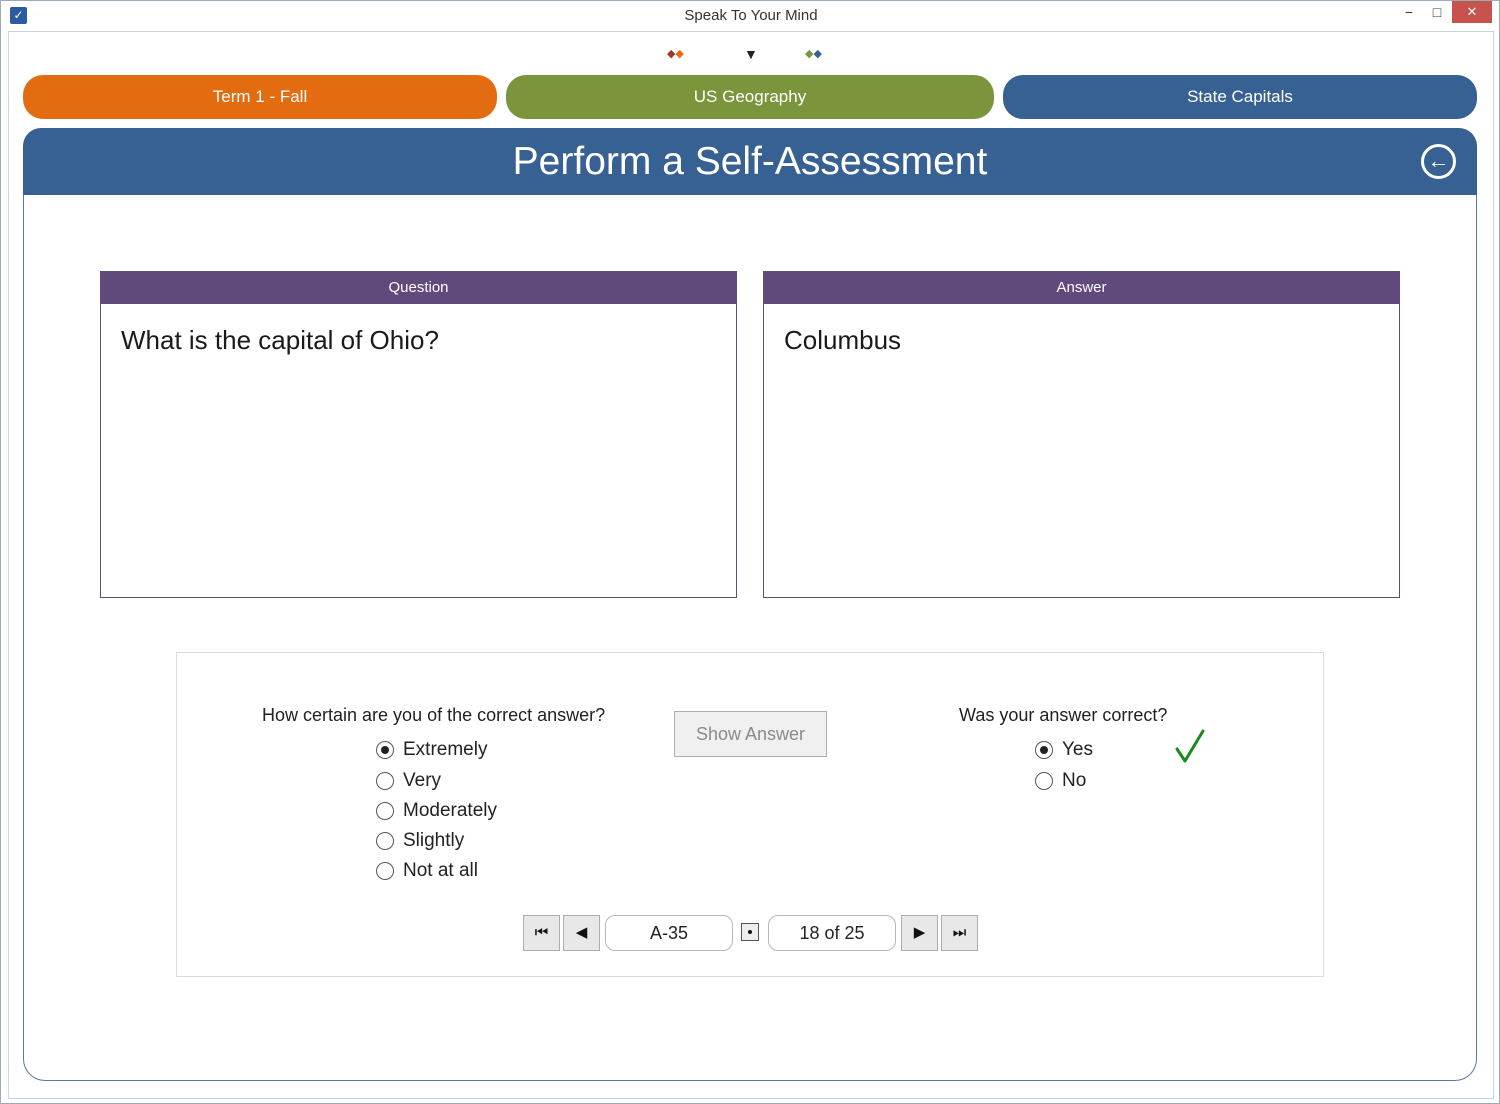  What do you see at coordinates (751, 54) in the screenshot?
I see `breadcrumb-arrow-icon: ▼` at bounding box center [751, 54].